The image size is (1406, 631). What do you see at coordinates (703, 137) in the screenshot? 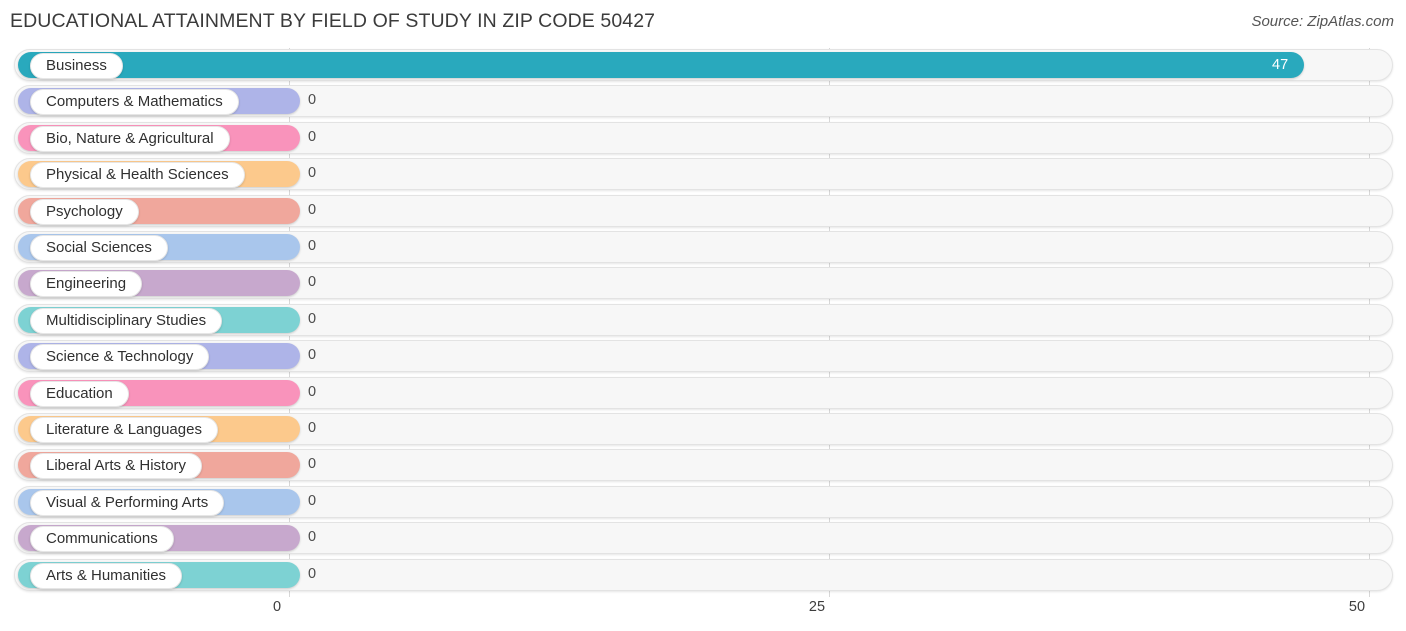
I see `bar-row: 0 Bio, Nature & Agricultural` at bounding box center [703, 137].